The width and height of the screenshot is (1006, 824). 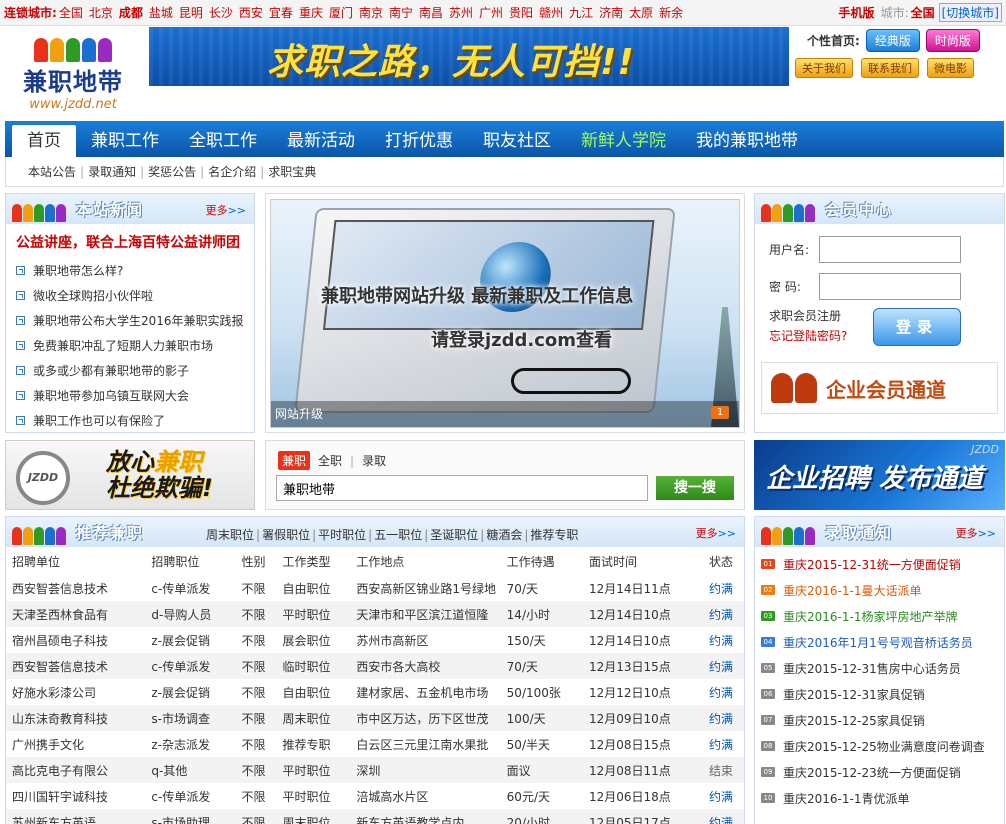 What do you see at coordinates (190, 718) in the screenshot?
I see `table-cell: s-市场调查` at bounding box center [190, 718].